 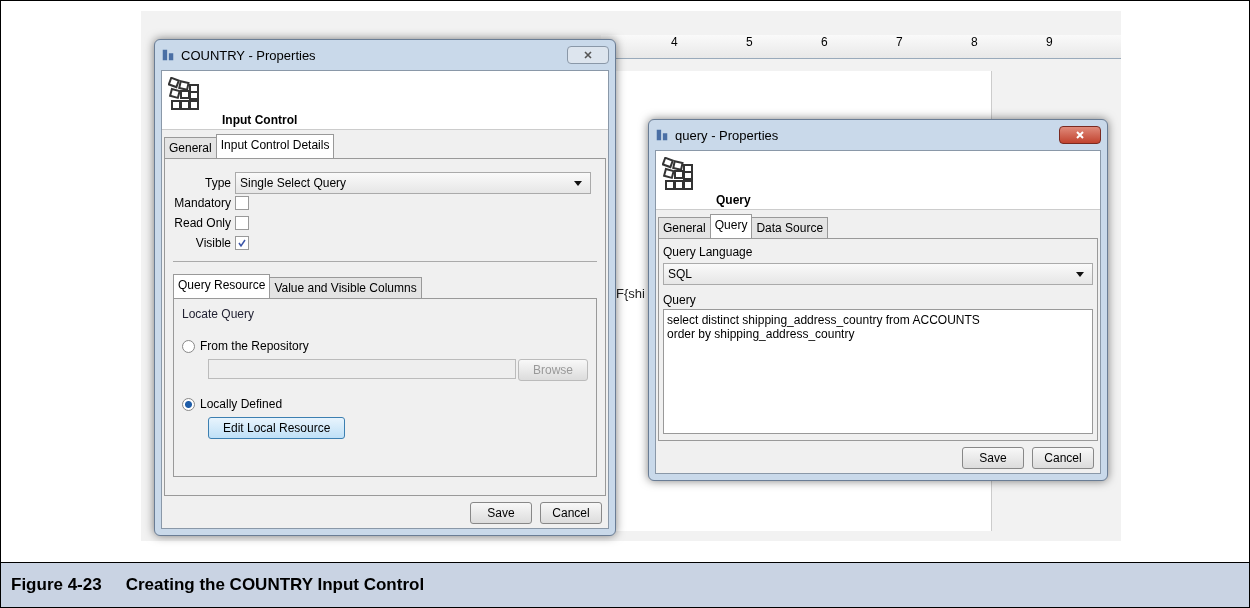 I want to click on type-dropdown: Single Select Query, so click(x=413, y=183).